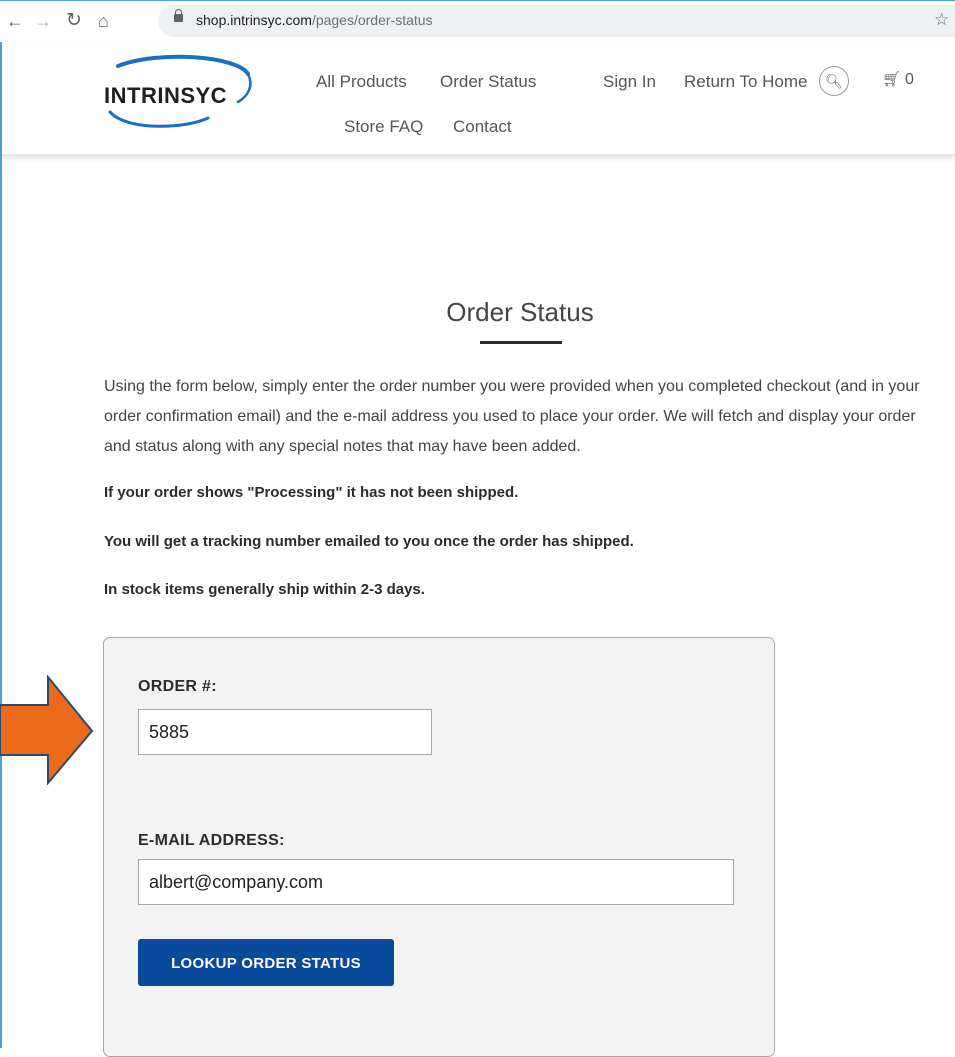 The width and height of the screenshot is (955, 1057). Describe the element at coordinates (177, 686) in the screenshot. I see `order-number-label: ORDER #:` at that location.